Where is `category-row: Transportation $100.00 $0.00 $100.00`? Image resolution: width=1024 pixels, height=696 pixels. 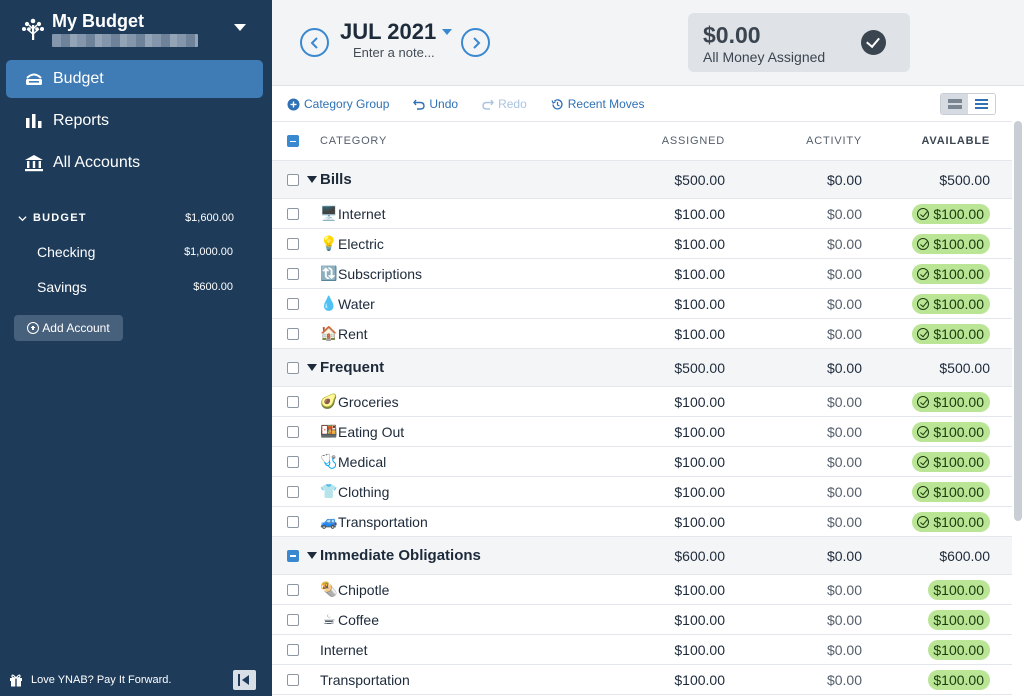
category-row: Transportation $100.00 $0.00 $100.00 is located at coordinates (642, 680).